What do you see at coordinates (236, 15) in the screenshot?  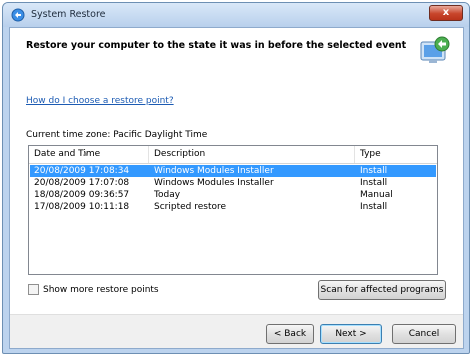 I see `title-bar: System Restore x` at bounding box center [236, 15].